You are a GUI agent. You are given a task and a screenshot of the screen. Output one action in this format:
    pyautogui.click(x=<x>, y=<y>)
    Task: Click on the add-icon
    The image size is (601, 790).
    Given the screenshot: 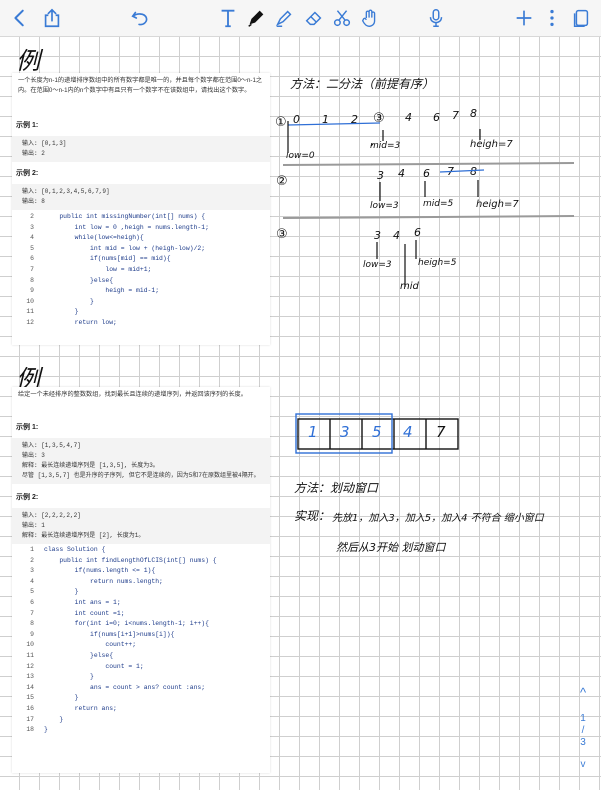 What is the action you would take?
    pyautogui.click(x=524, y=18)
    